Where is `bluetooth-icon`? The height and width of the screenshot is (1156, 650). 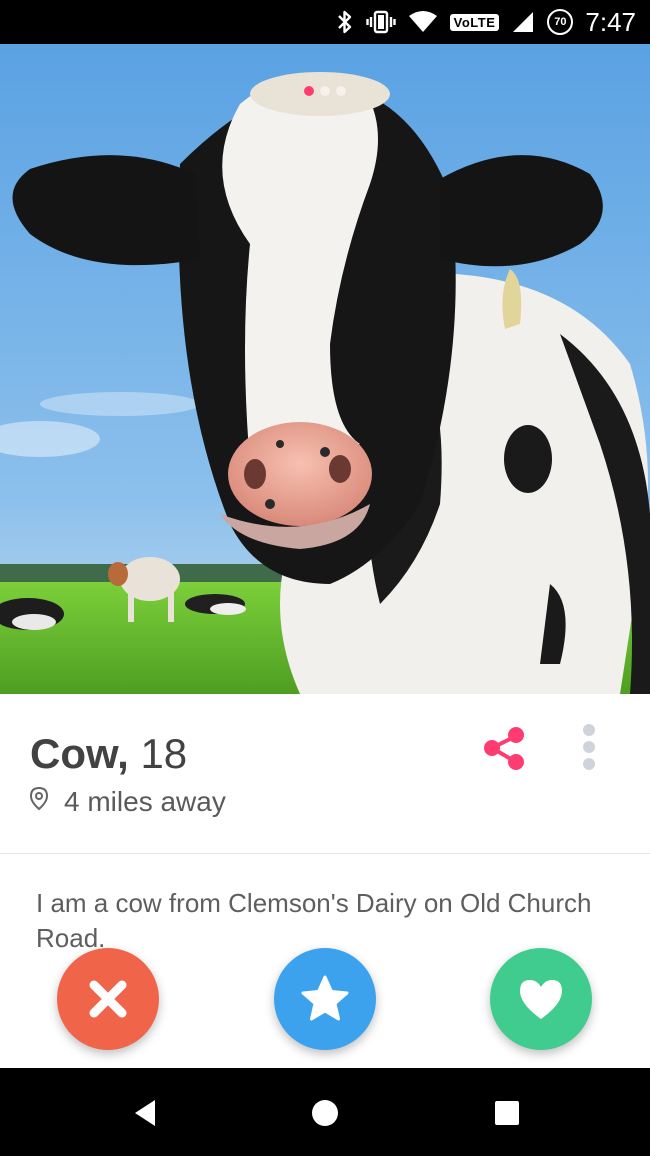
bluetooth-icon is located at coordinates (345, 22).